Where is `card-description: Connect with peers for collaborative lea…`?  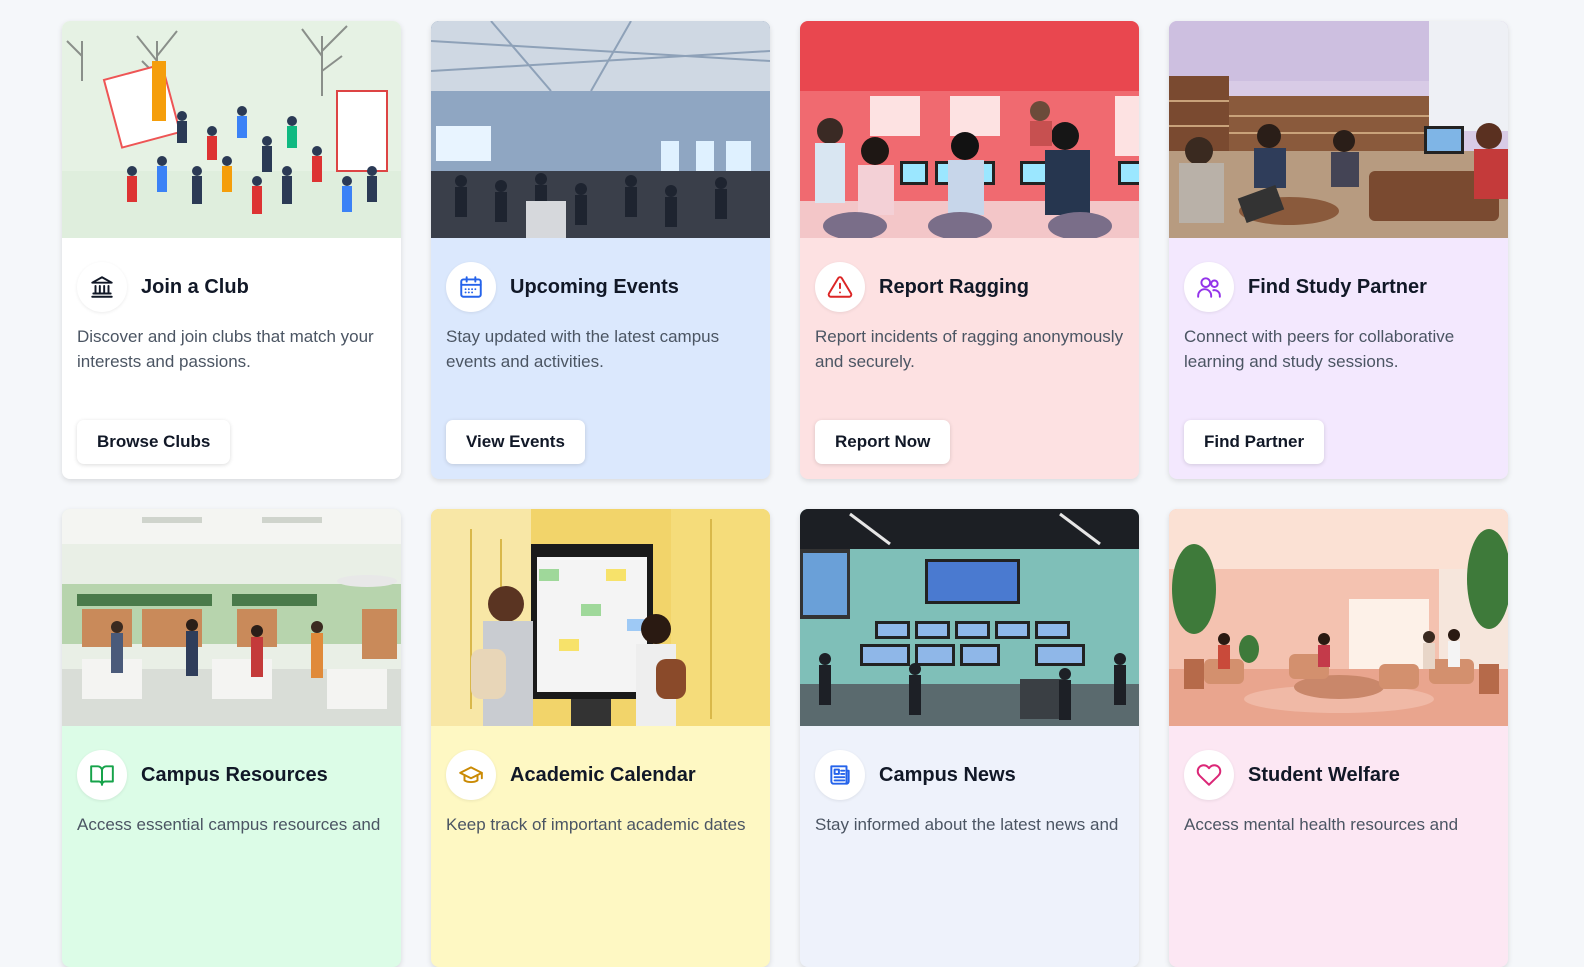
card-description: Connect with peers for collaborative lea… is located at coordinates (1319, 349).